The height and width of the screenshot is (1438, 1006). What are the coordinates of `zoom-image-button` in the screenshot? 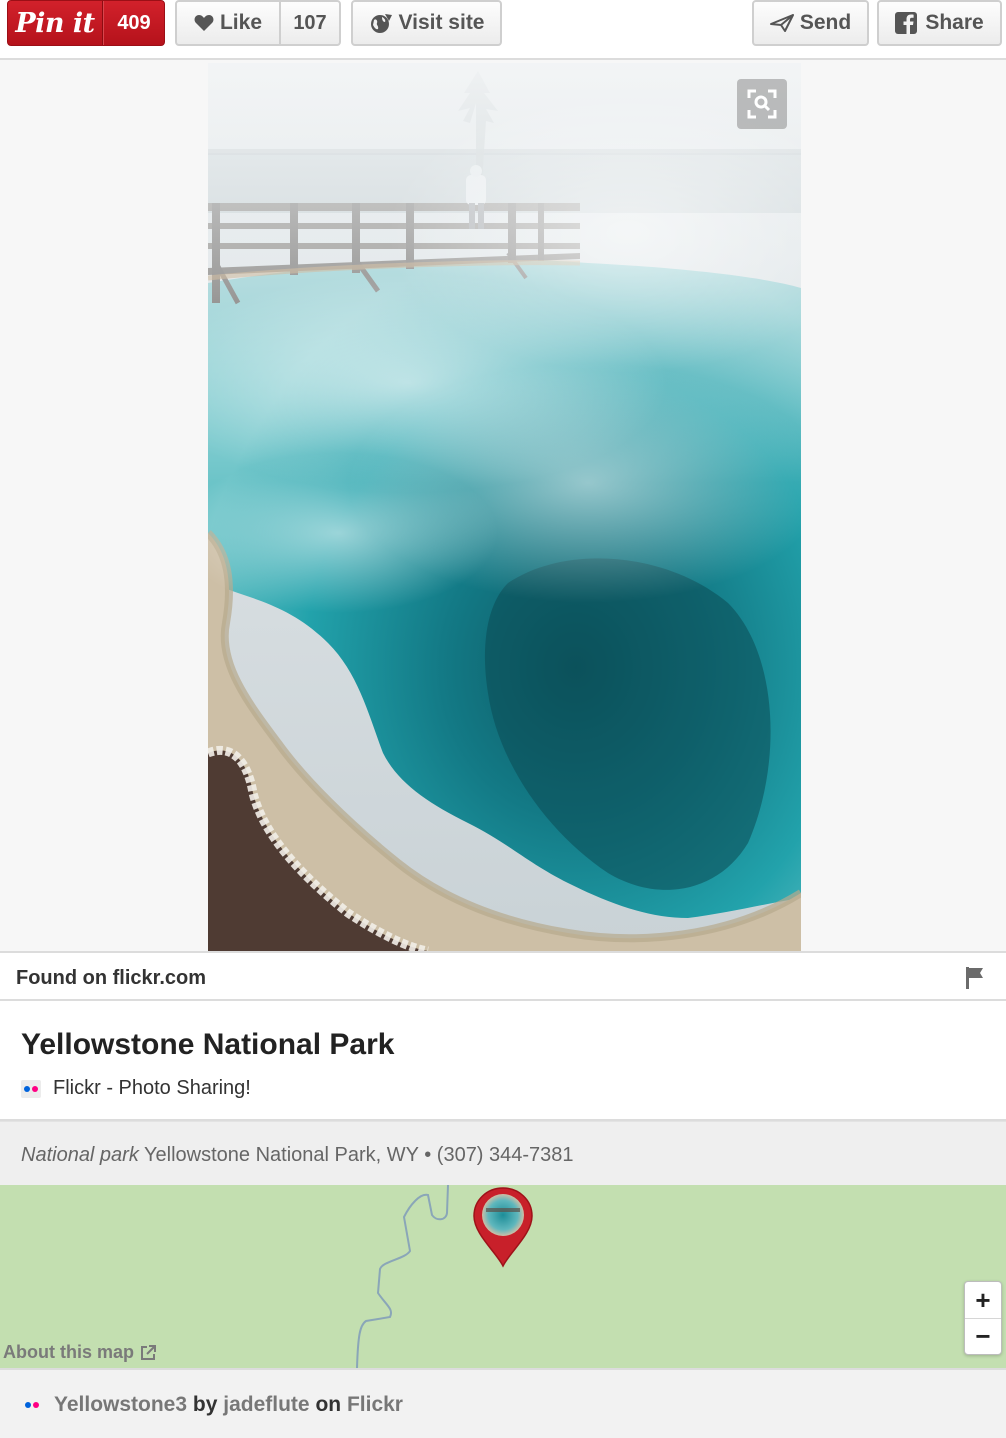 It's located at (762, 104).